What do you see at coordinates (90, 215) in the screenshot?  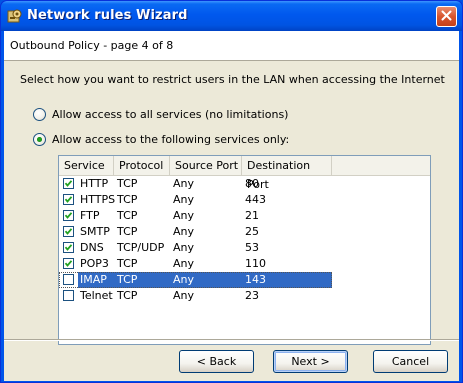 I see `cell-service: FTP` at bounding box center [90, 215].